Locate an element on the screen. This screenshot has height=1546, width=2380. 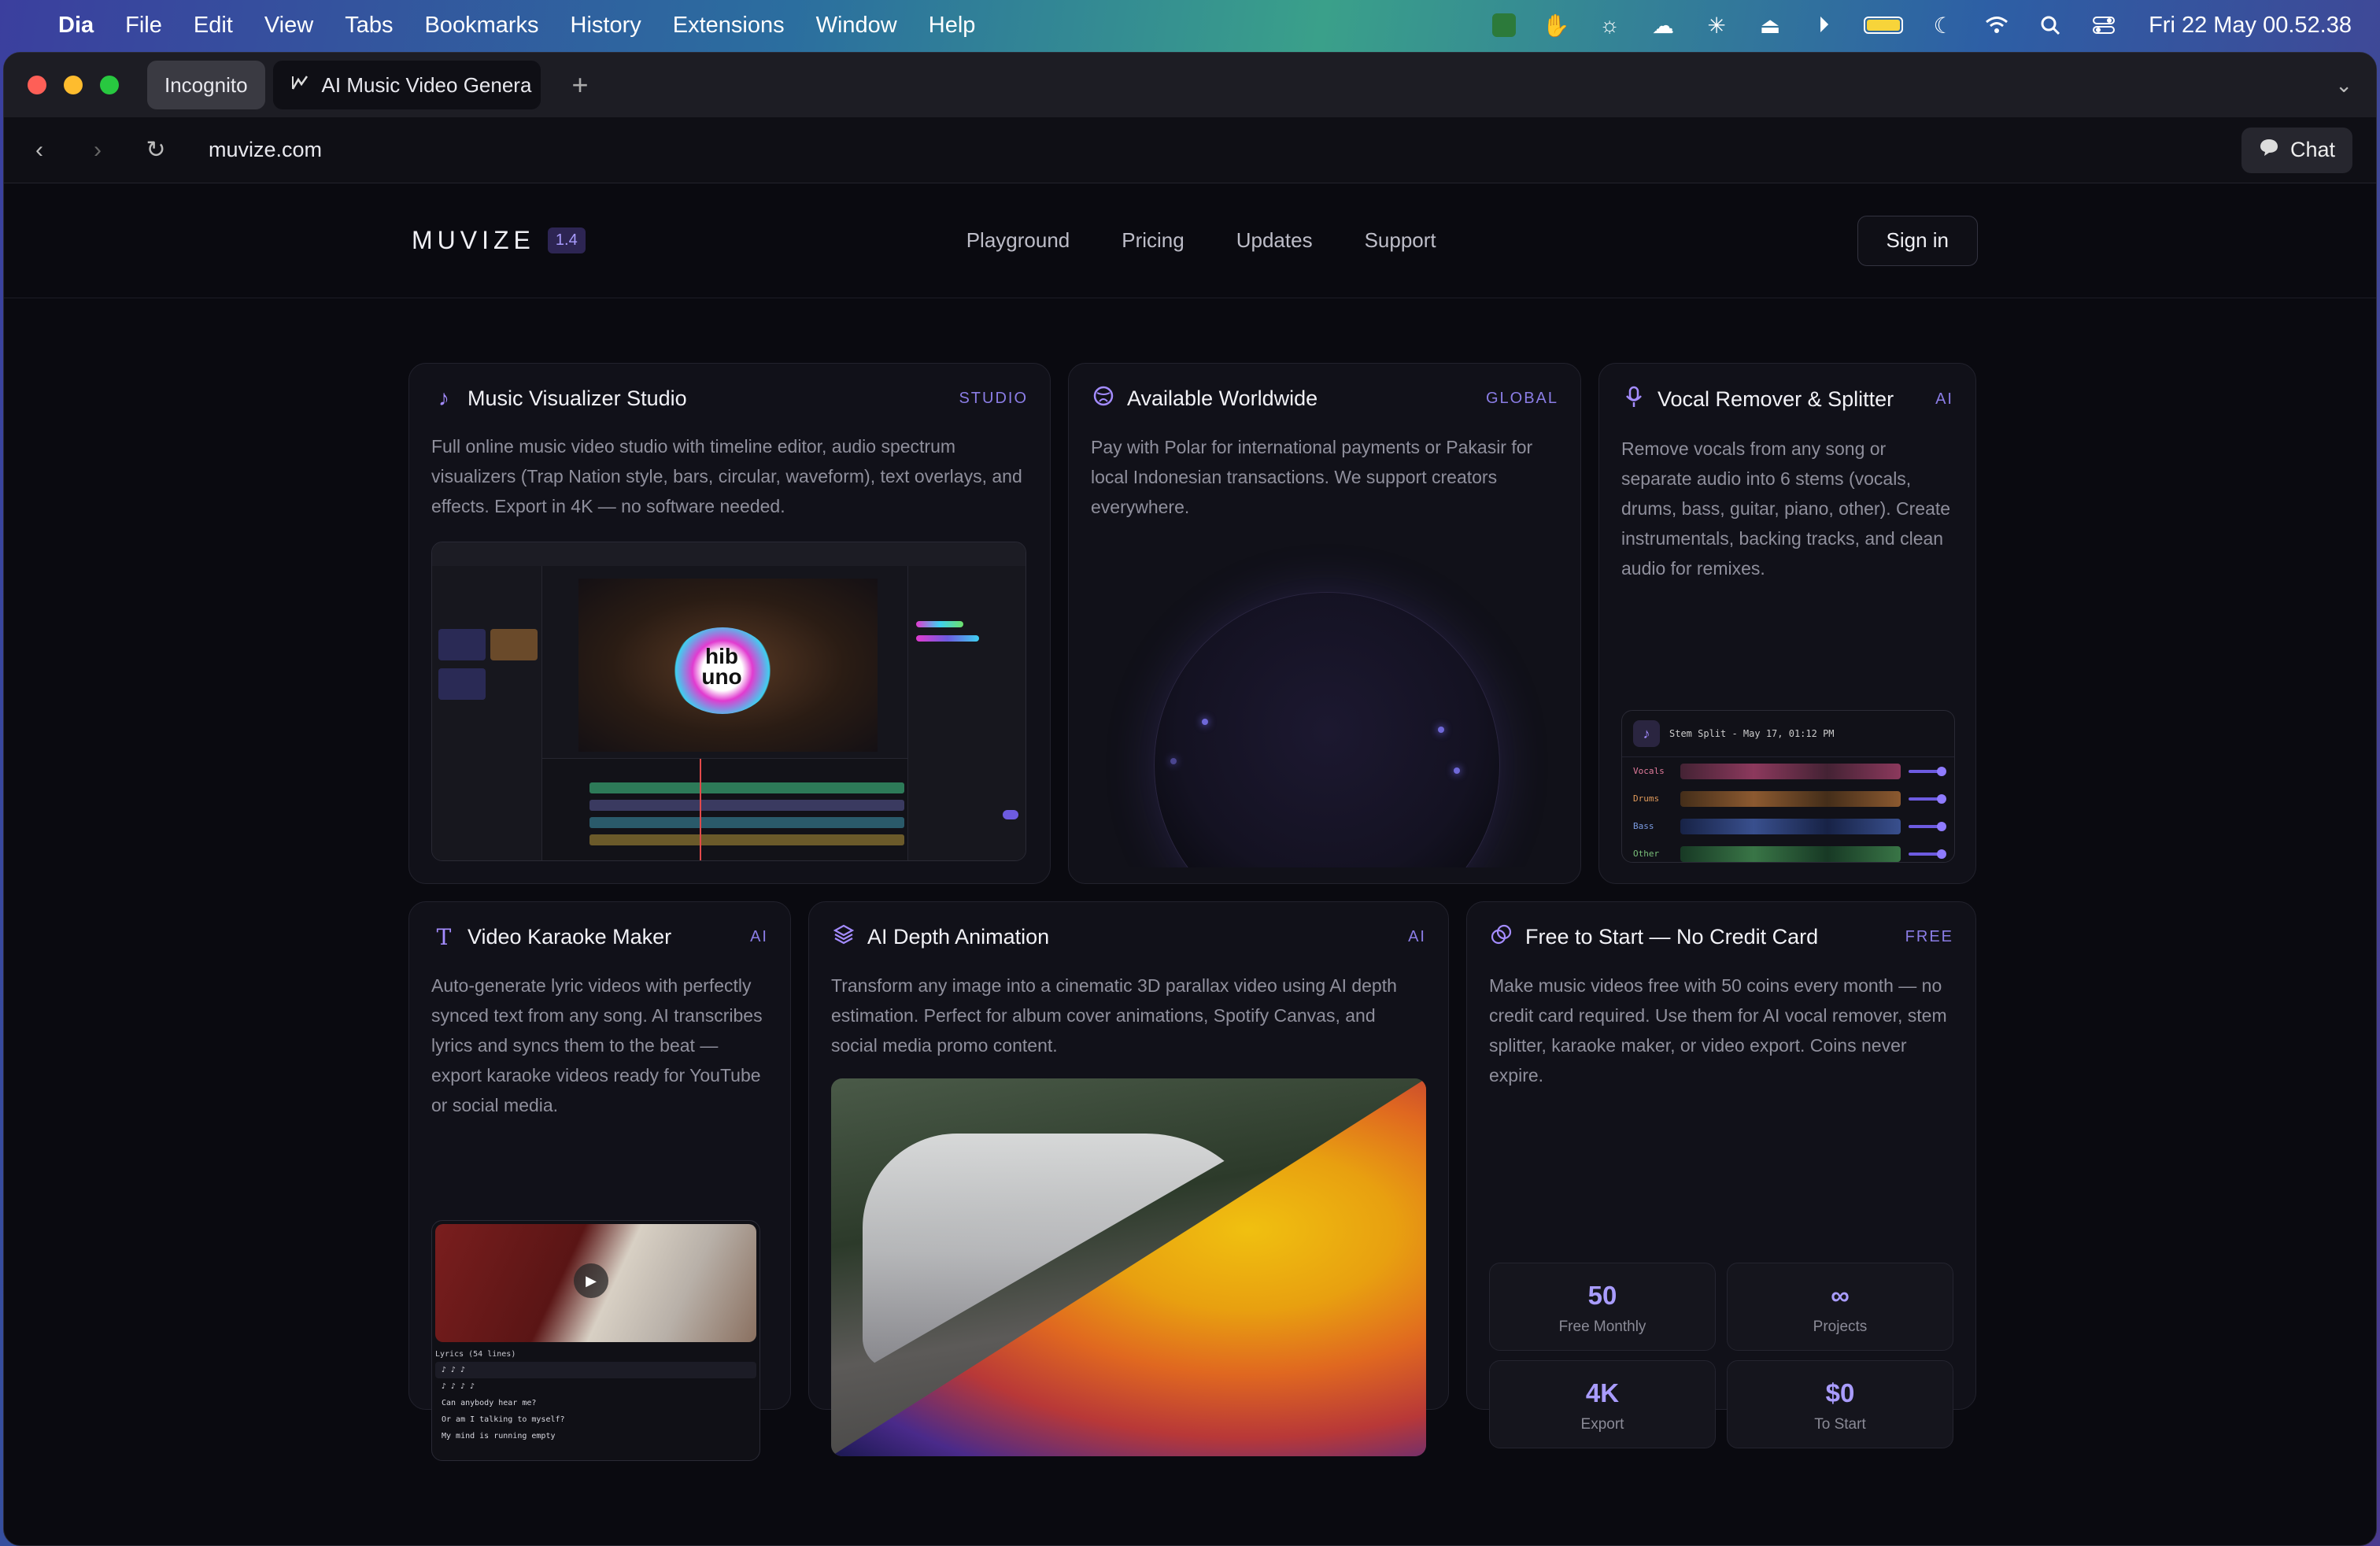
battery-icon is located at coordinates (1884, 26).